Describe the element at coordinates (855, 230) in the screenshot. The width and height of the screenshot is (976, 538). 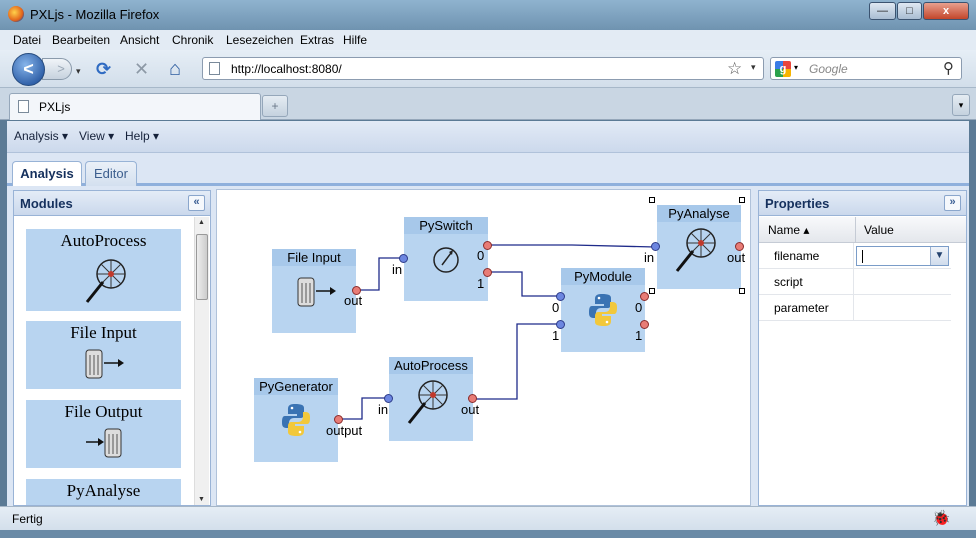
I see `column-divider` at that location.